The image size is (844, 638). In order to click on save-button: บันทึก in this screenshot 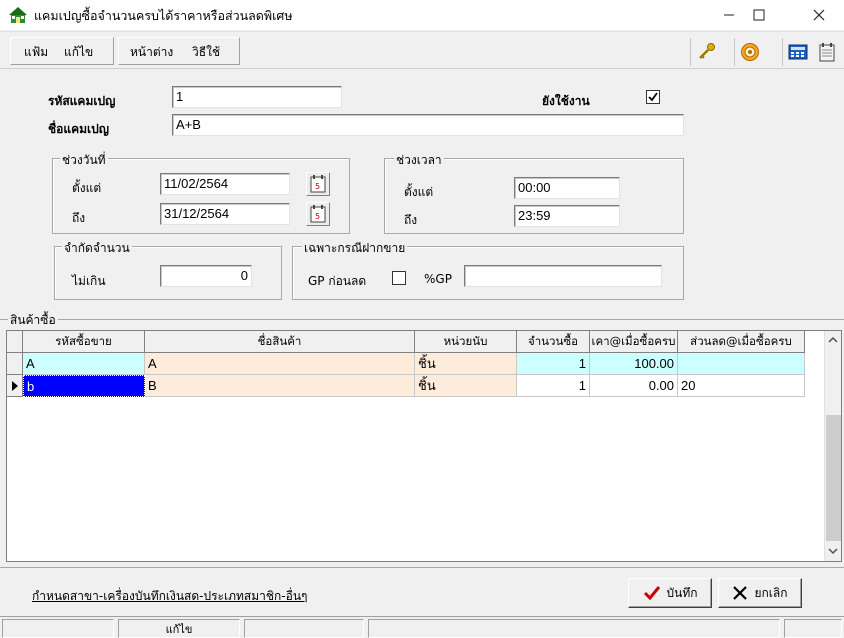, I will do `click(670, 593)`.